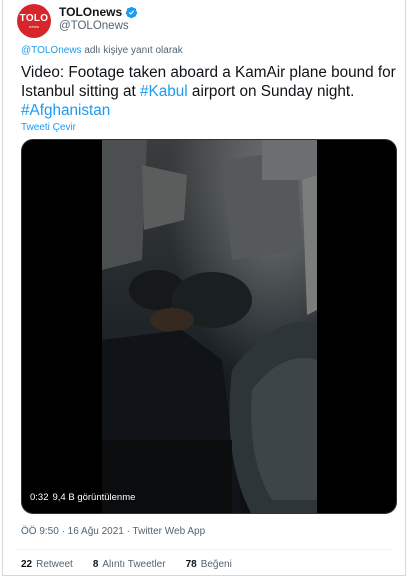 The image size is (410, 578). I want to click on hashtag-kabul-link: #Kabul, so click(164, 91).